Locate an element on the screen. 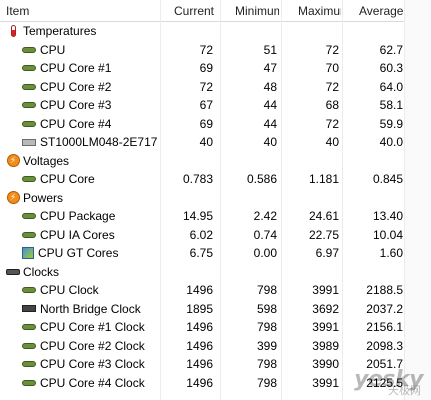  average-value: 2188.5 is located at coordinates (384, 290).